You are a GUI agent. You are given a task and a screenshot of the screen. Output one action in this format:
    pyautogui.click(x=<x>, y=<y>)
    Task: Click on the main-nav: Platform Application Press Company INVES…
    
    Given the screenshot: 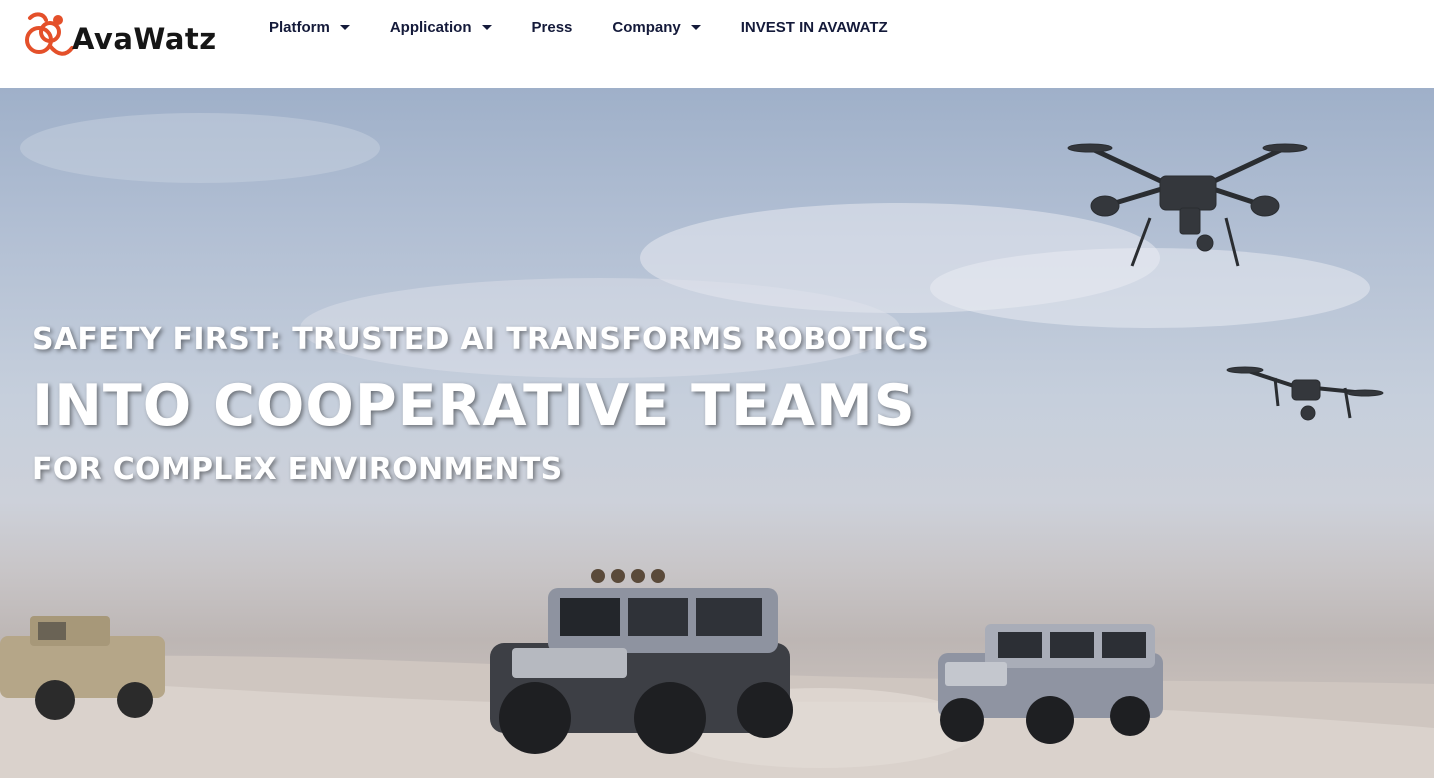 What is the action you would take?
    pyautogui.click(x=598, y=27)
    